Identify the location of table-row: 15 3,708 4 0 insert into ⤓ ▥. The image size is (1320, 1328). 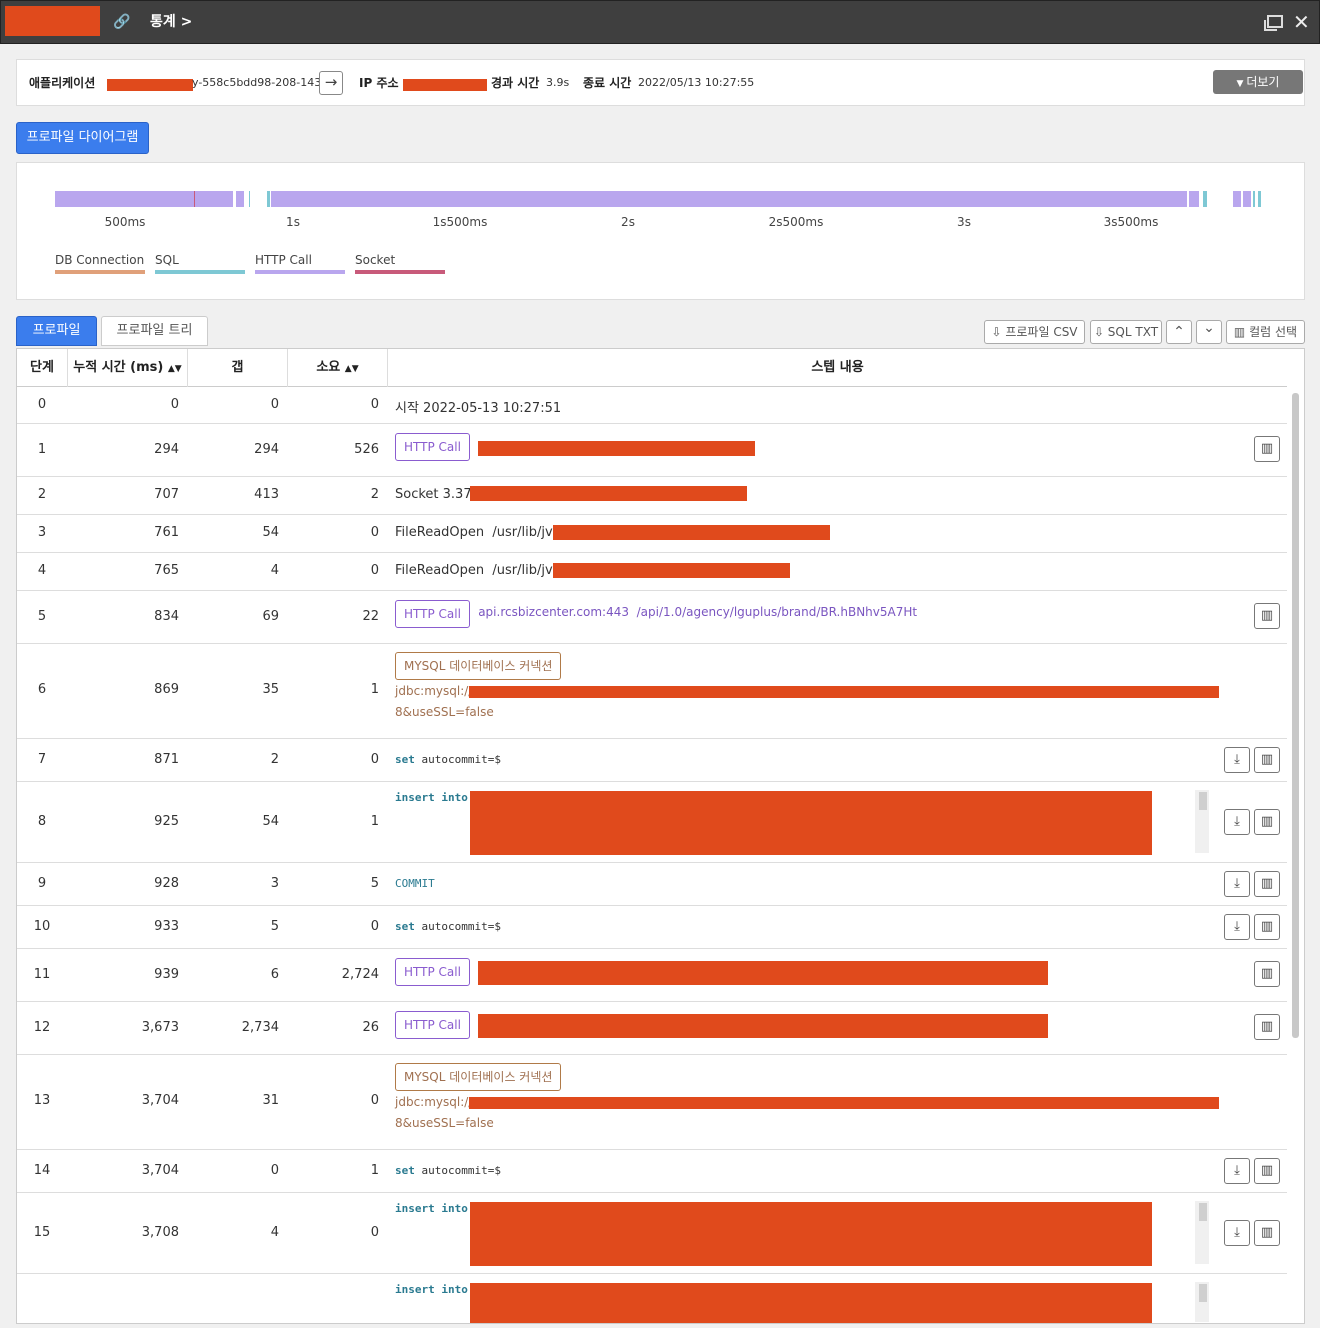
(652, 1233).